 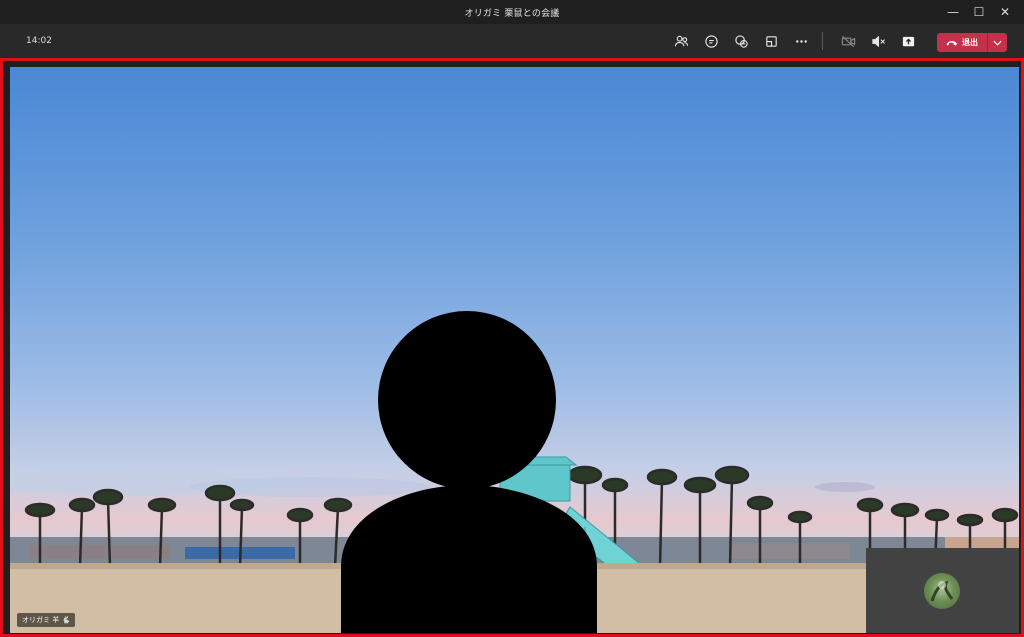 I want to click on more-options-icon, so click(x=801, y=41).